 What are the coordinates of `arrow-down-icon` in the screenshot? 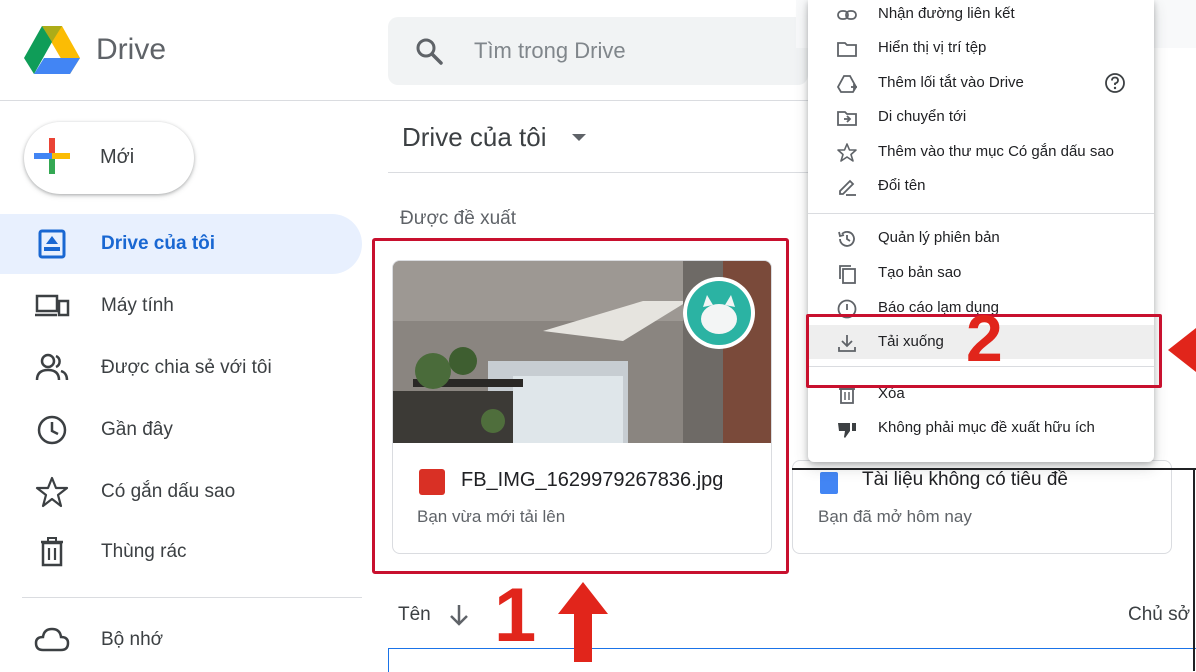 It's located at (459, 615).